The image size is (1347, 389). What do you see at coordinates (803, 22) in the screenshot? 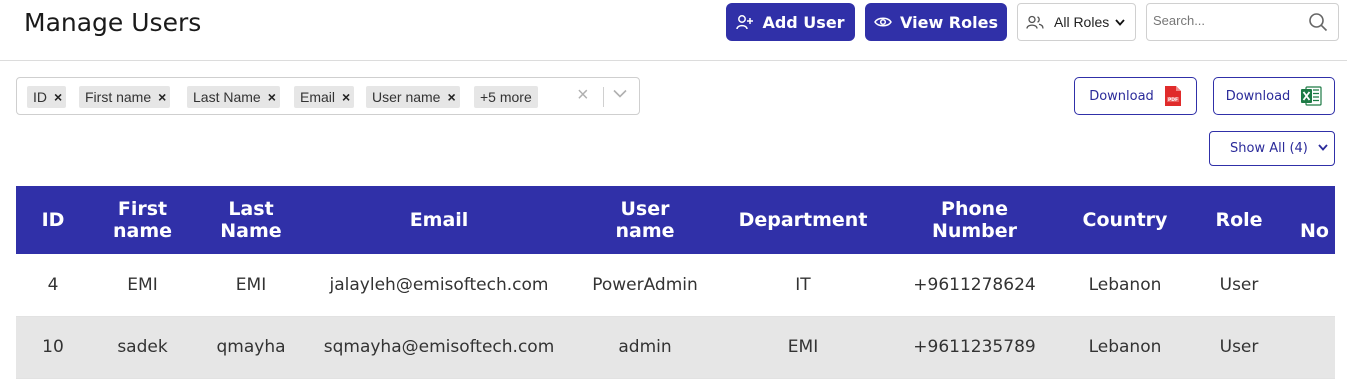
I see `add-user-label: Add User` at bounding box center [803, 22].